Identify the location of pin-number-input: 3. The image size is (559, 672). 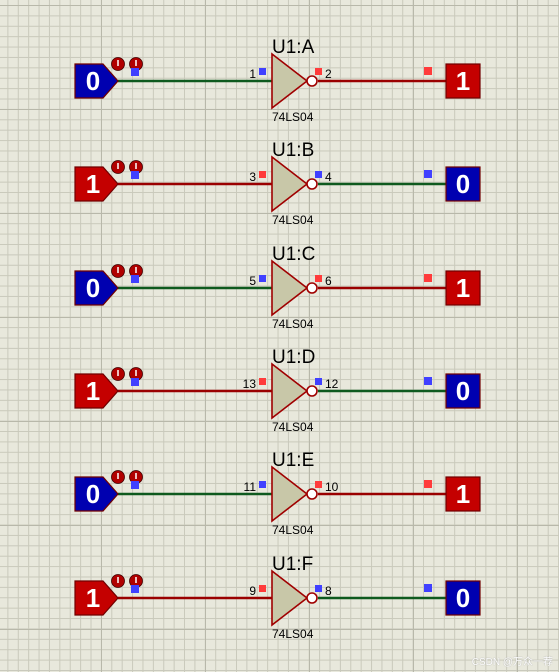
(252, 177).